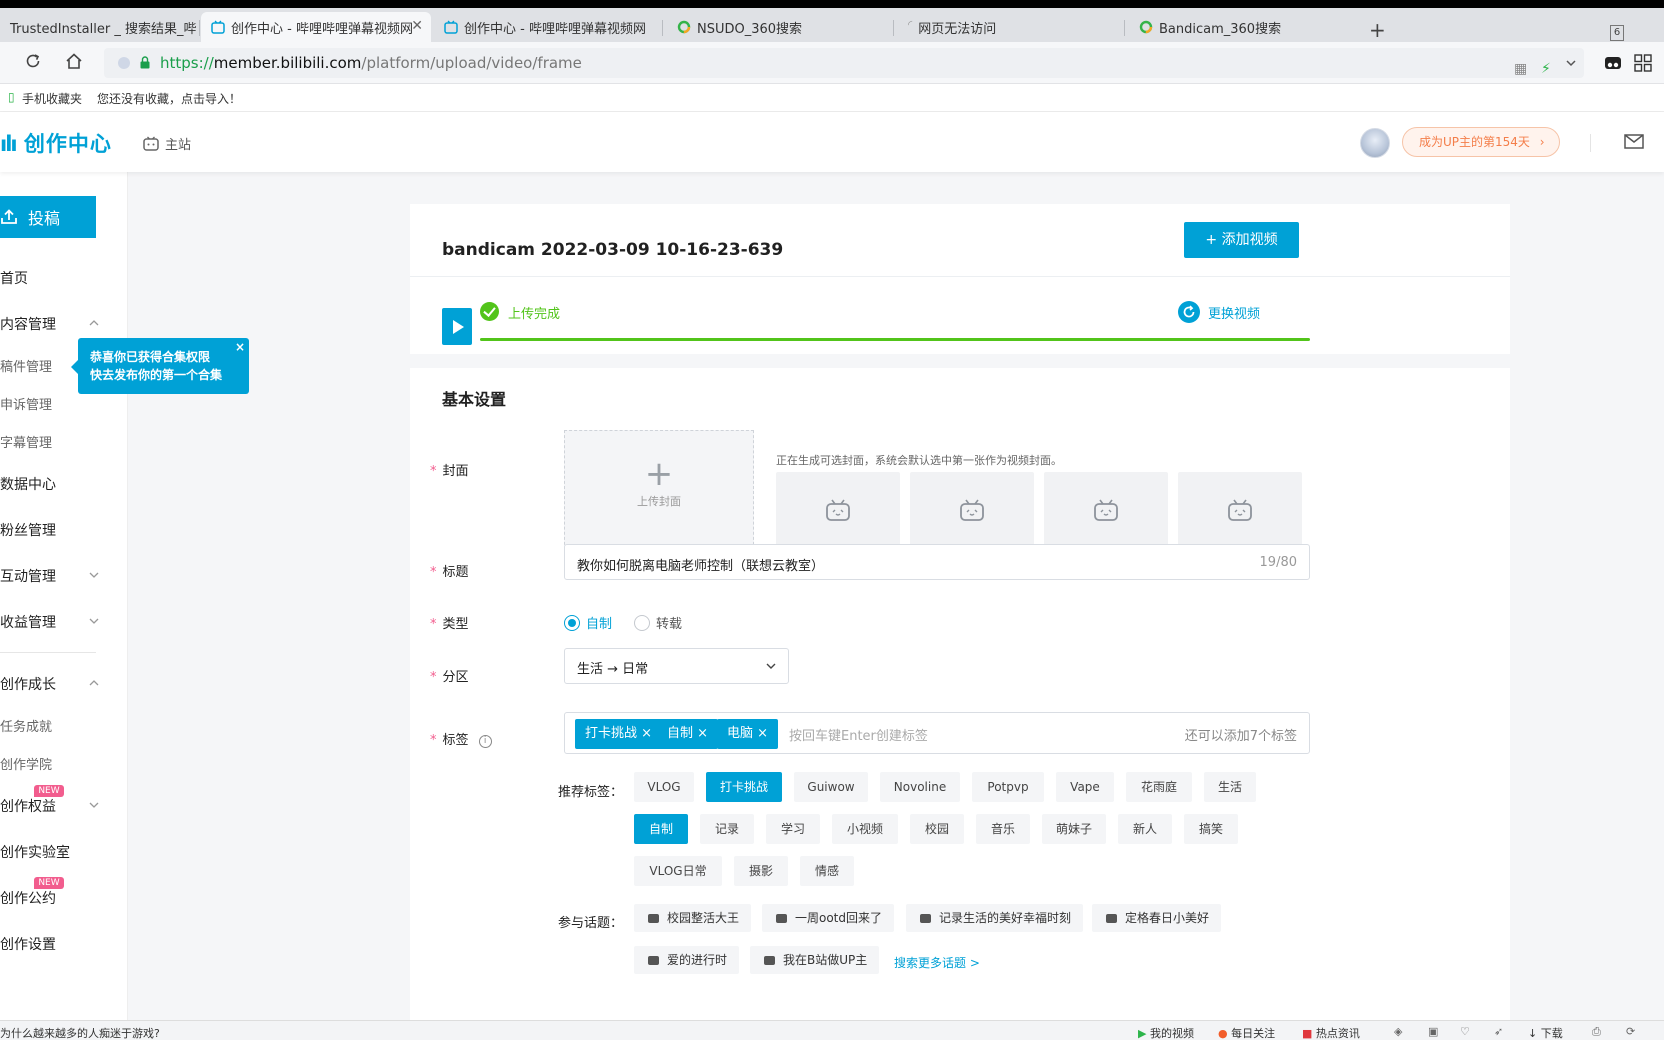 This screenshot has height=1041, width=1664. I want to click on sidebar-item-data-center: 数据中心, so click(28, 484).